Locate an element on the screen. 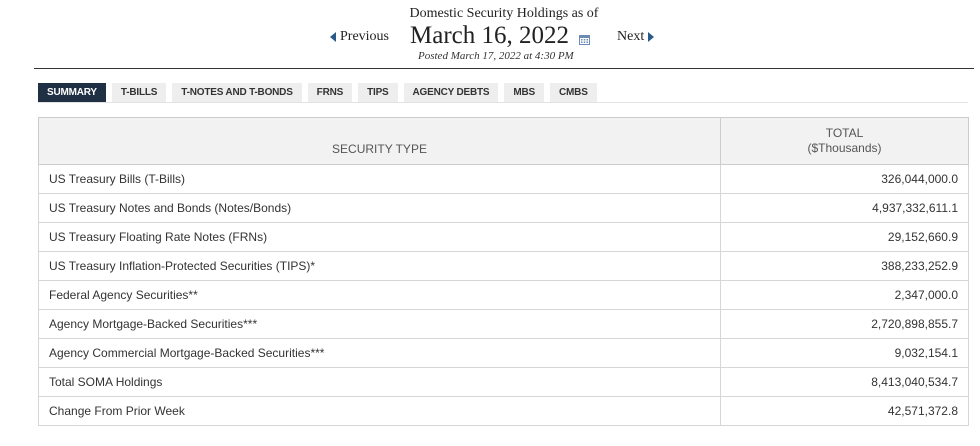 This screenshot has height=446, width=980. total-cell: 4,937,332,611.1 is located at coordinates (844, 208).